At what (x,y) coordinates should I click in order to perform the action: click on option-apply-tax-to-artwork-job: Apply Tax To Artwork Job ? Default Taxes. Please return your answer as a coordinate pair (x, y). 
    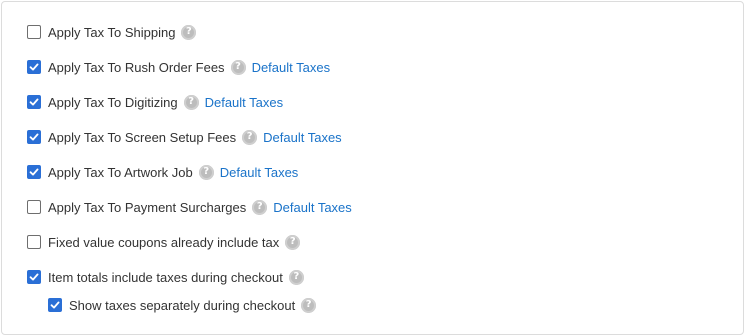
    Looking at the image, I should click on (162, 172).